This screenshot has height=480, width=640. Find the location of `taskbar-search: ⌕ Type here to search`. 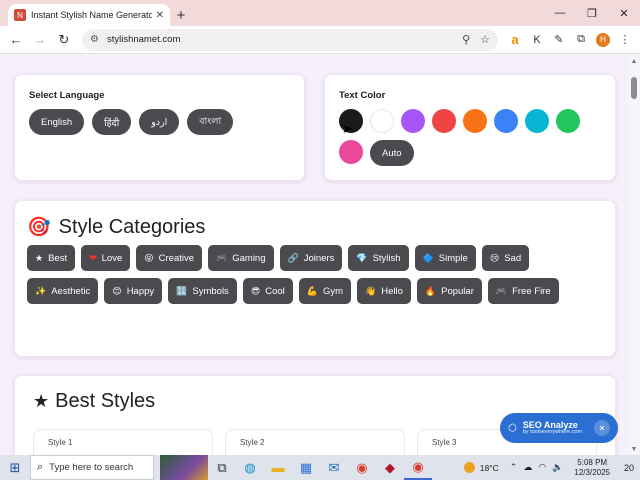

taskbar-search: ⌕ Type here to search is located at coordinates (92, 467).